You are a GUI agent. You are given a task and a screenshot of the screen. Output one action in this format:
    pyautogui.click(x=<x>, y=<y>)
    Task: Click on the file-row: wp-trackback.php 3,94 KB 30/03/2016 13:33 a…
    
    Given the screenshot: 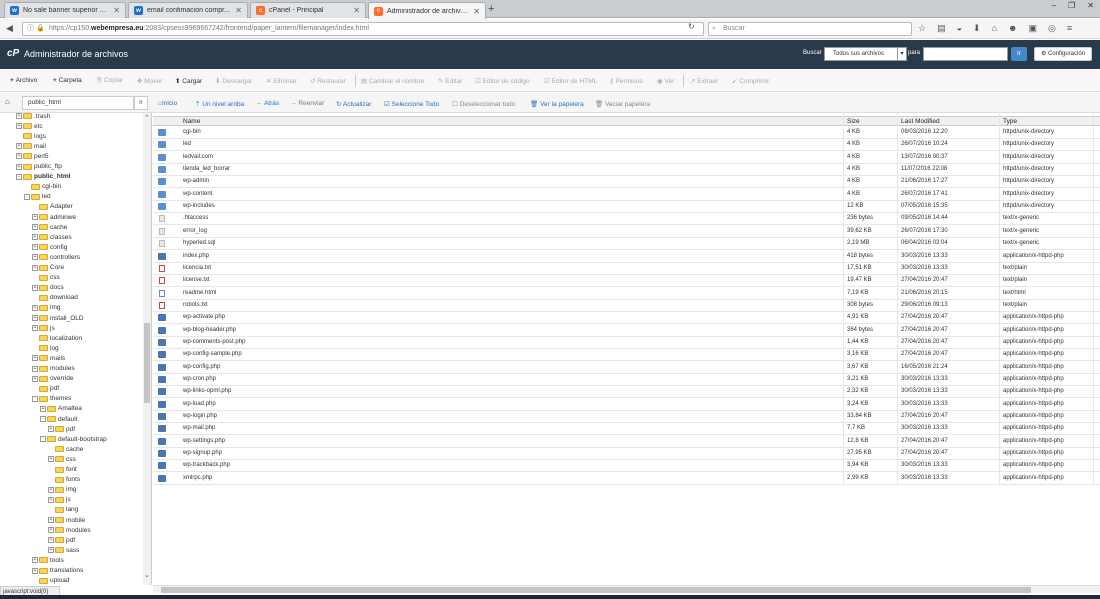 What is the action you would take?
    pyautogui.click(x=626, y=466)
    